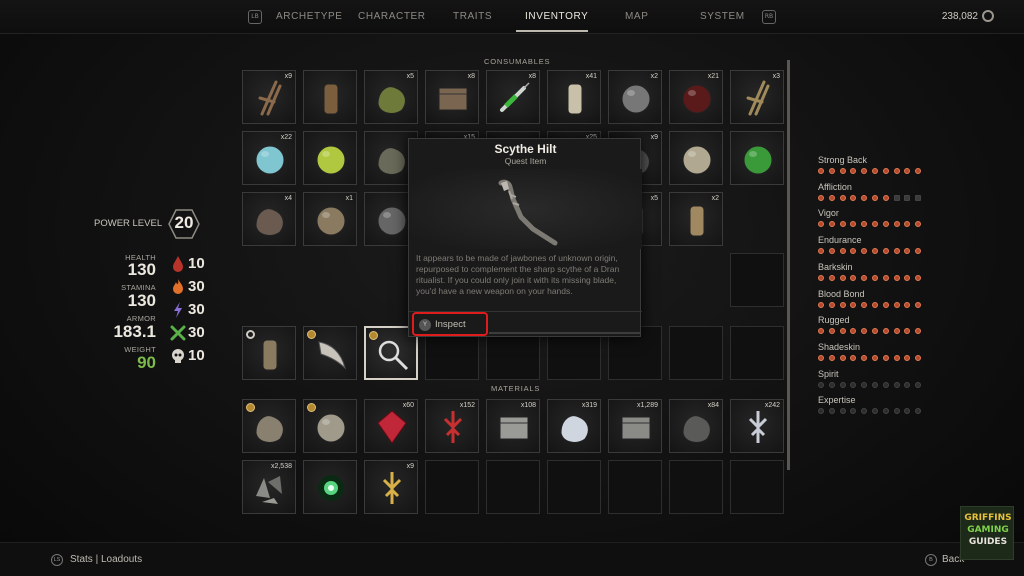 The height and width of the screenshot is (576, 1024). What do you see at coordinates (472, 16) in the screenshot?
I see `tab-traits: TRAITS` at bounding box center [472, 16].